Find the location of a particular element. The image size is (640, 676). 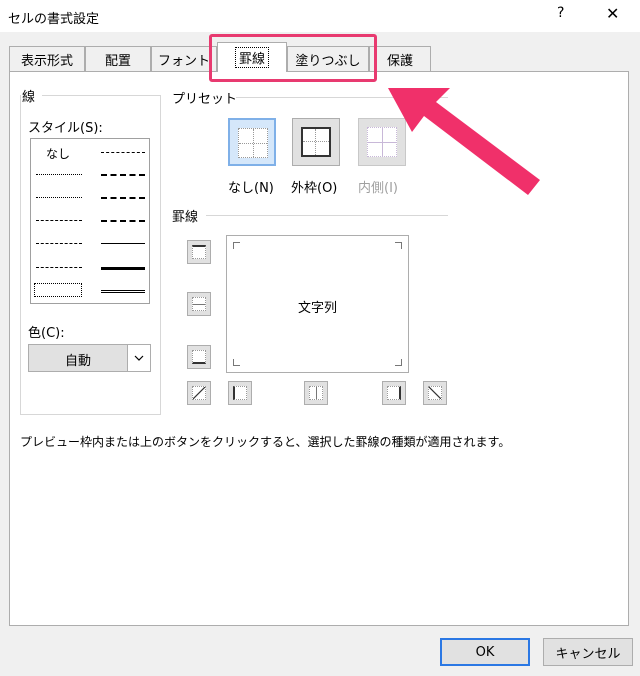

close-icon: ✕ is located at coordinates (612, 13).